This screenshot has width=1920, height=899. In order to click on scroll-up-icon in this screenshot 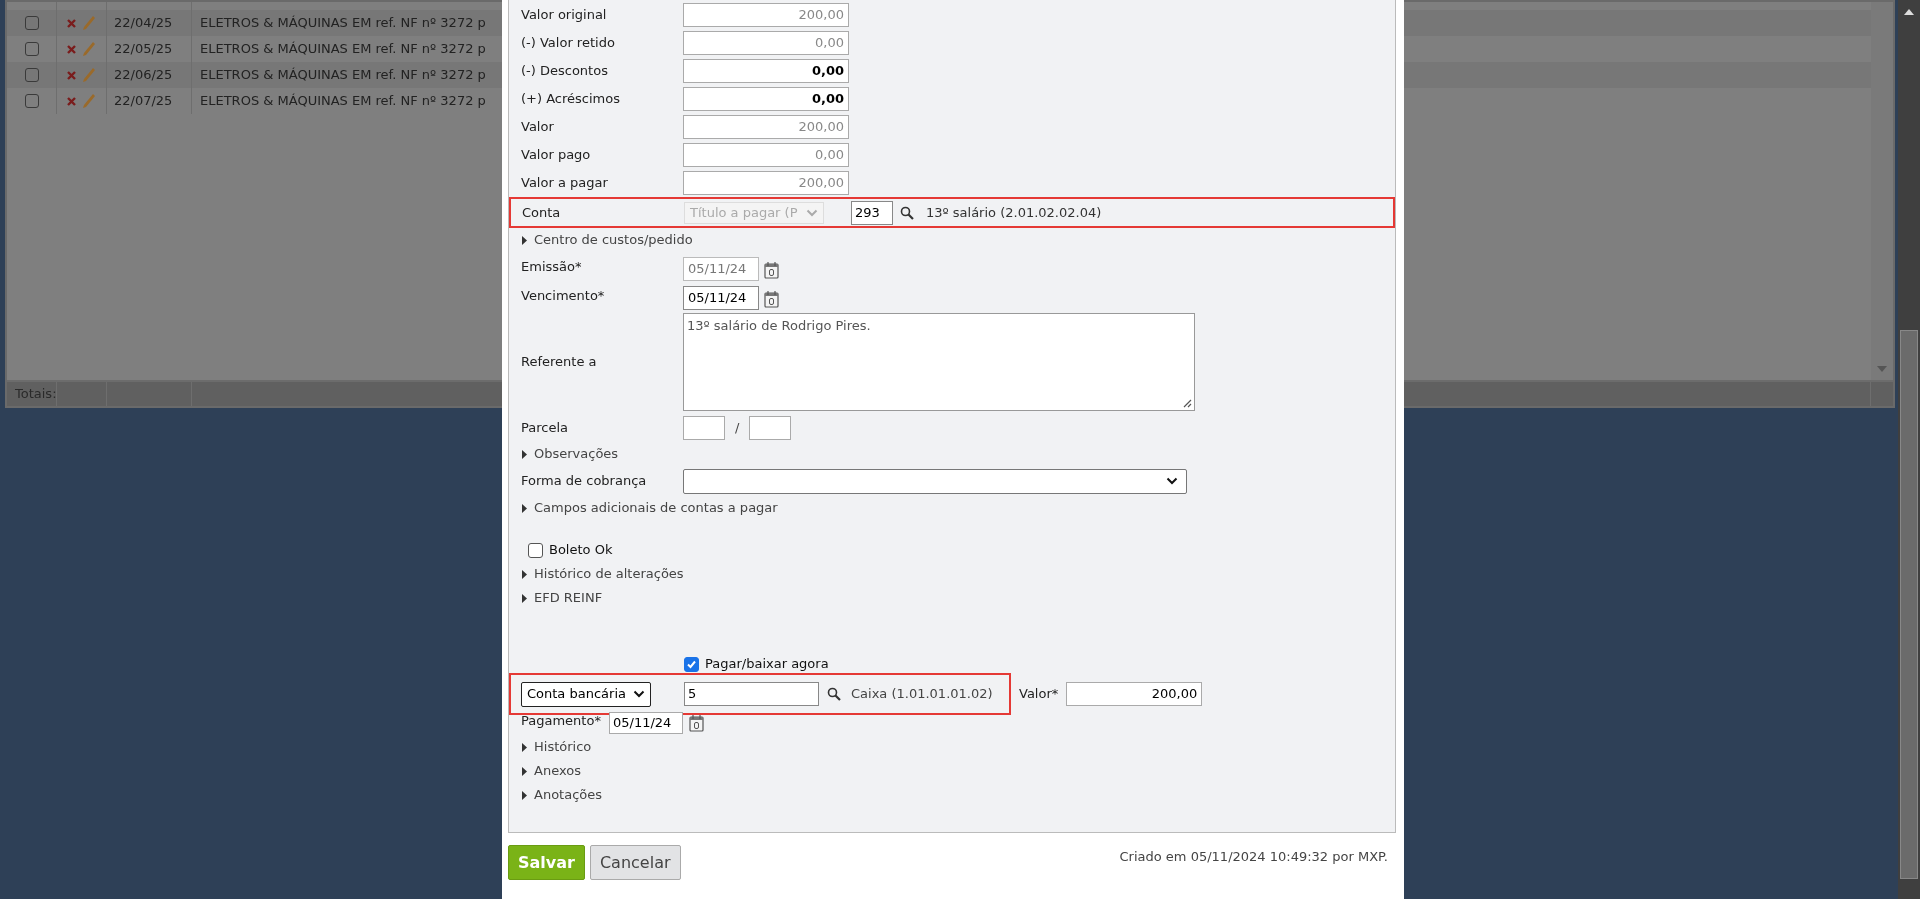, I will do `click(1909, 12)`.